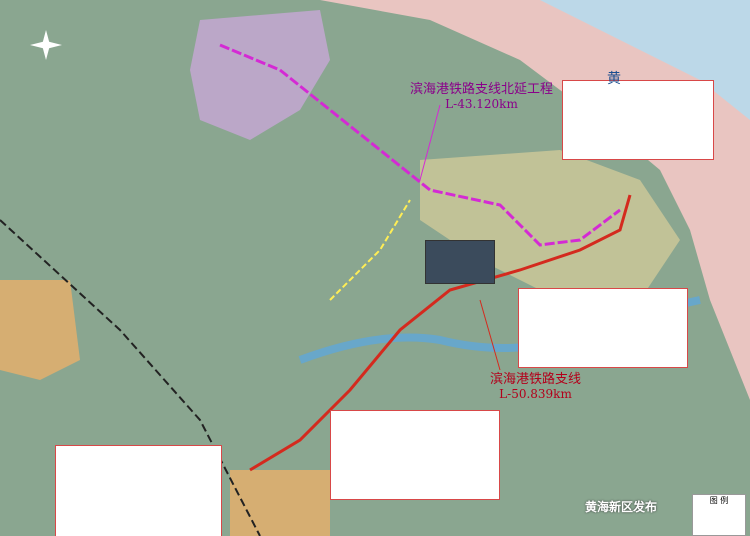  What do you see at coordinates (638, 120) in the screenshot?
I see `inset-port-station-plan` at bounding box center [638, 120].